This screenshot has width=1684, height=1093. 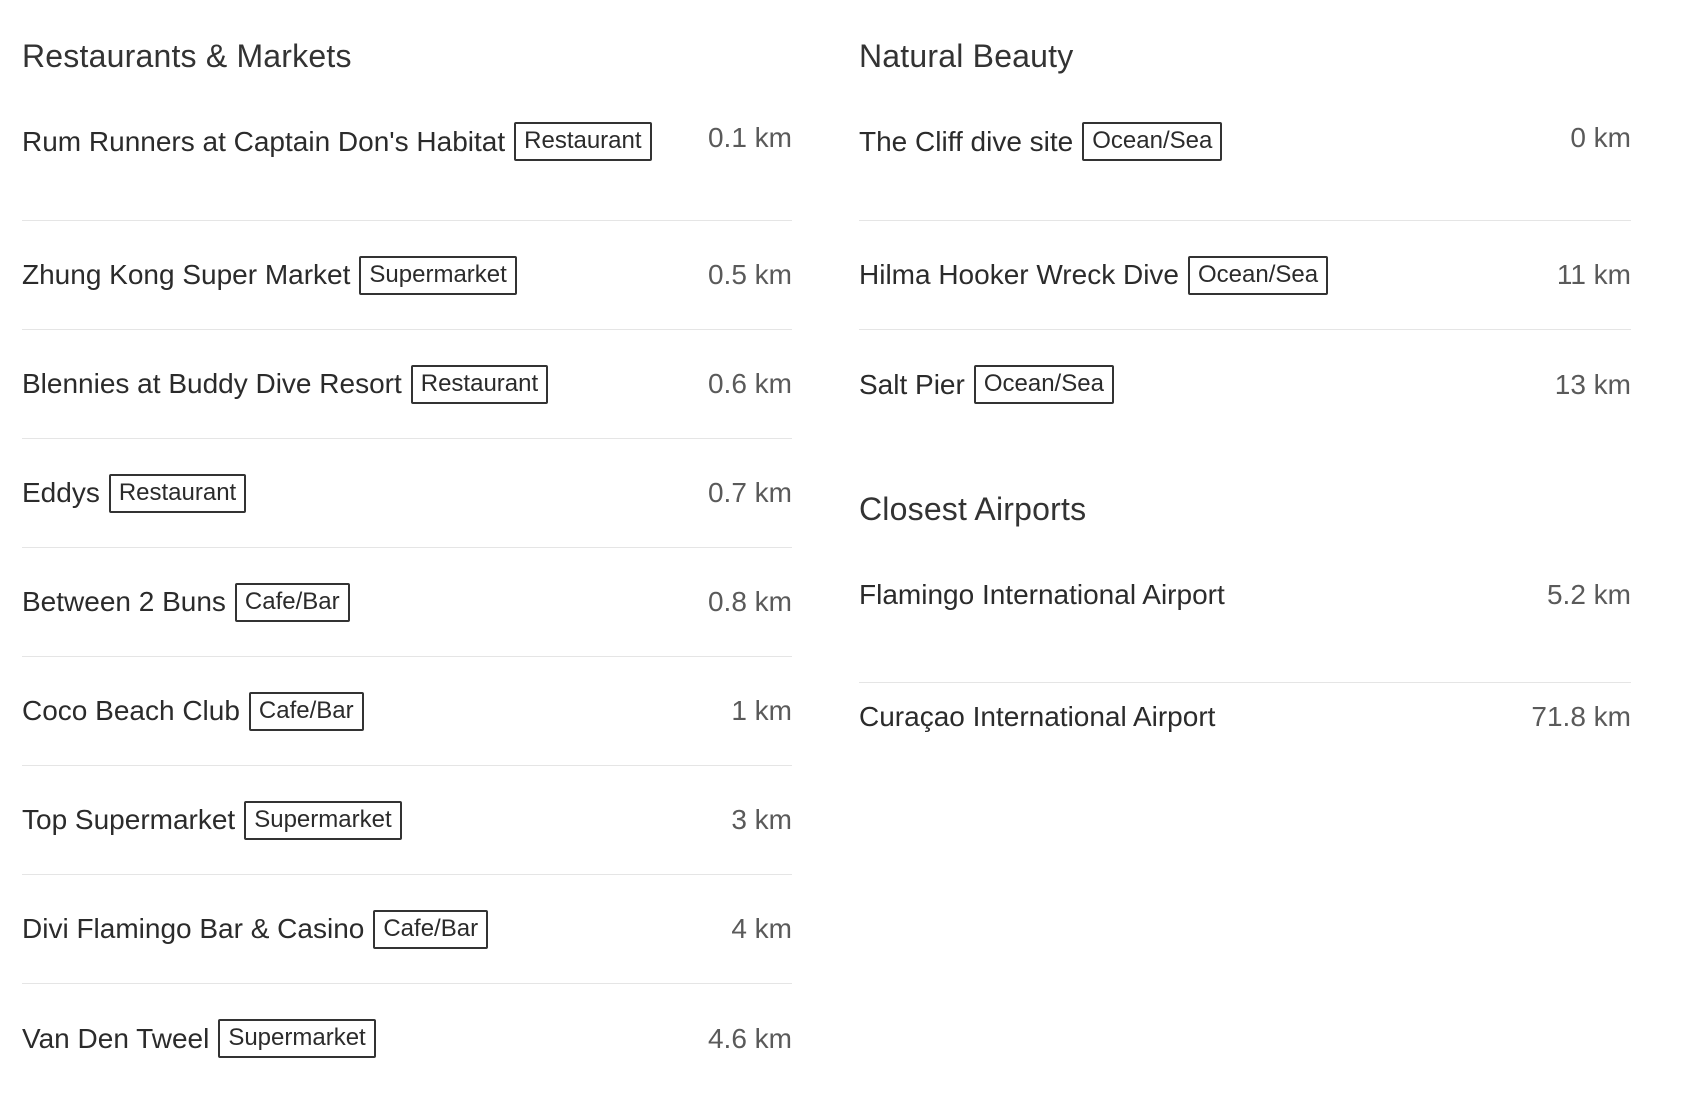 What do you see at coordinates (1019, 274) in the screenshot?
I see `place-name: Hilma Hooker Wreck Dive` at bounding box center [1019, 274].